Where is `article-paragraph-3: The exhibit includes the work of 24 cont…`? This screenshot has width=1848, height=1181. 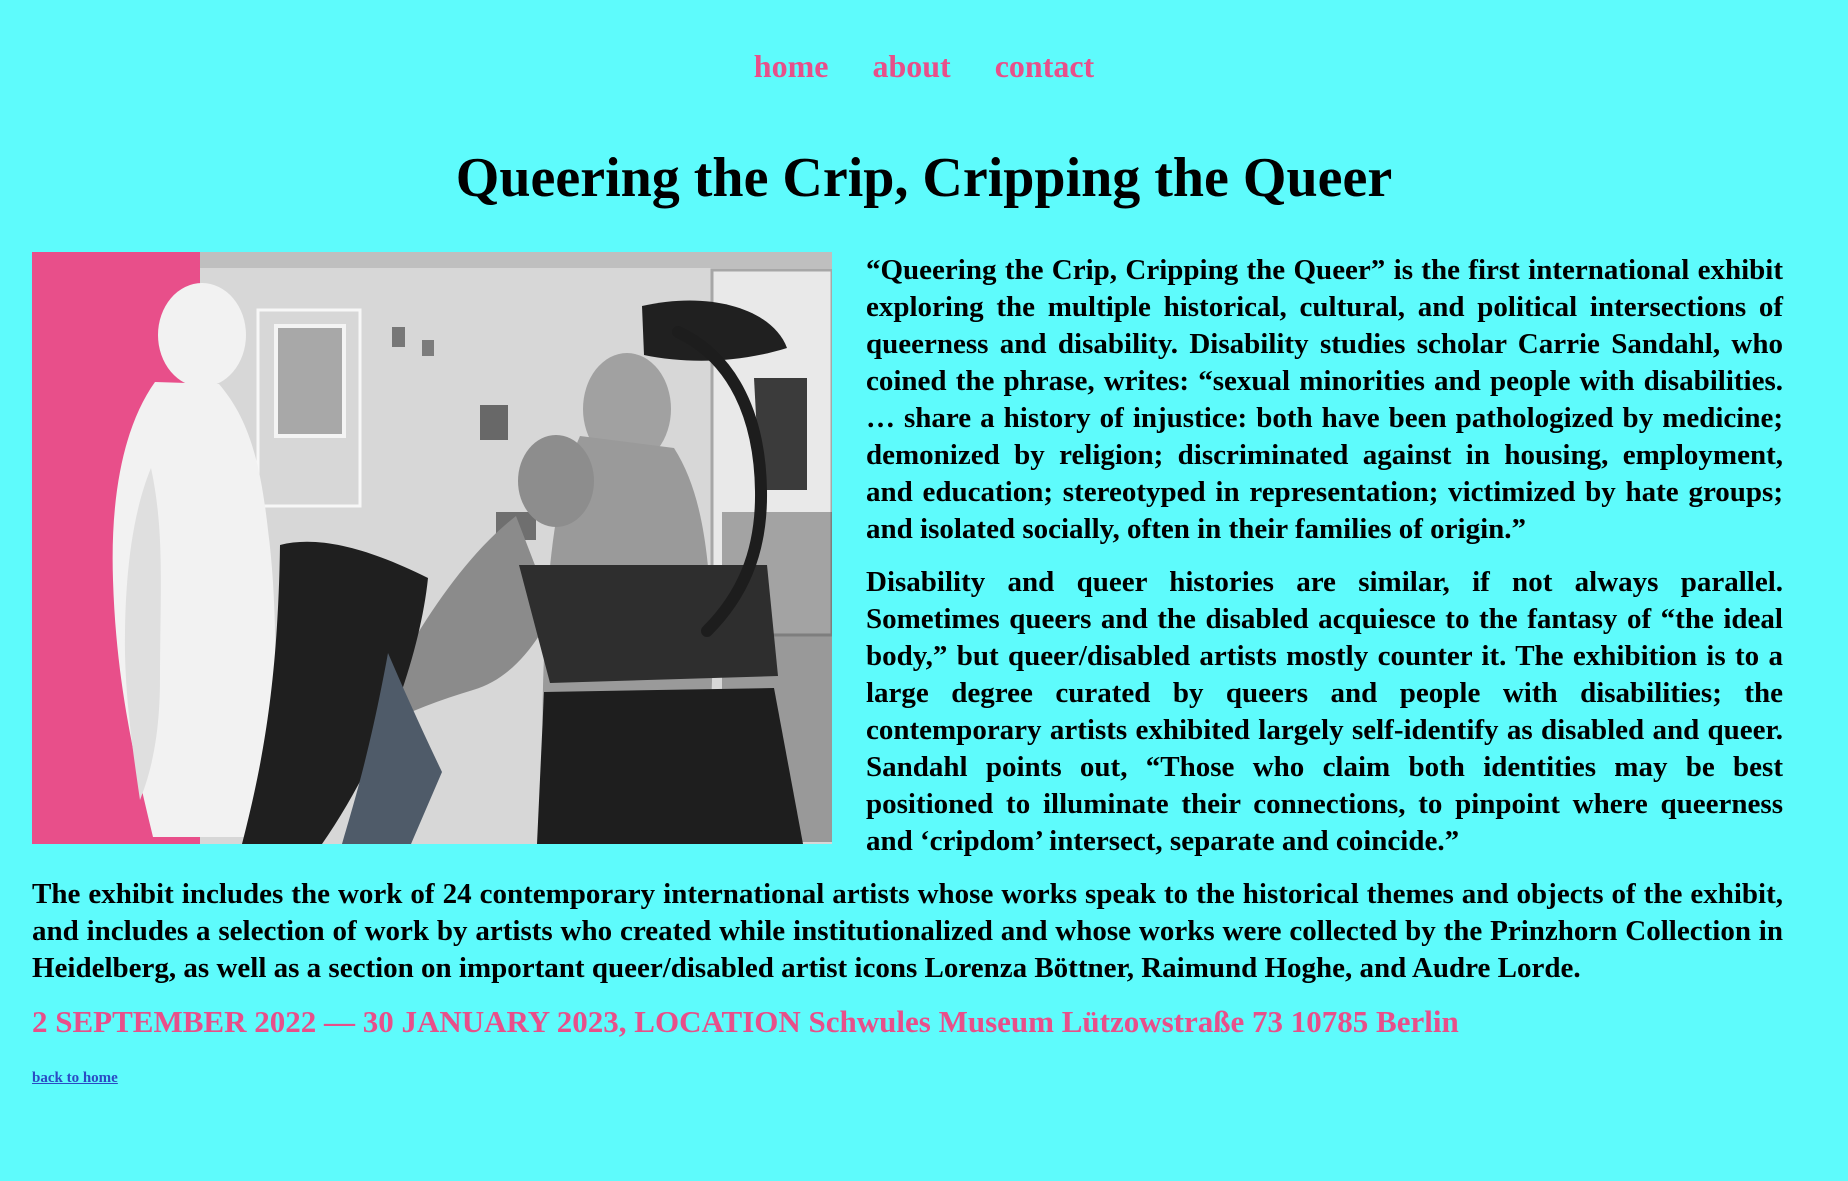 article-paragraph-3: The exhibit includes the work of 24 cont… is located at coordinates (907, 931).